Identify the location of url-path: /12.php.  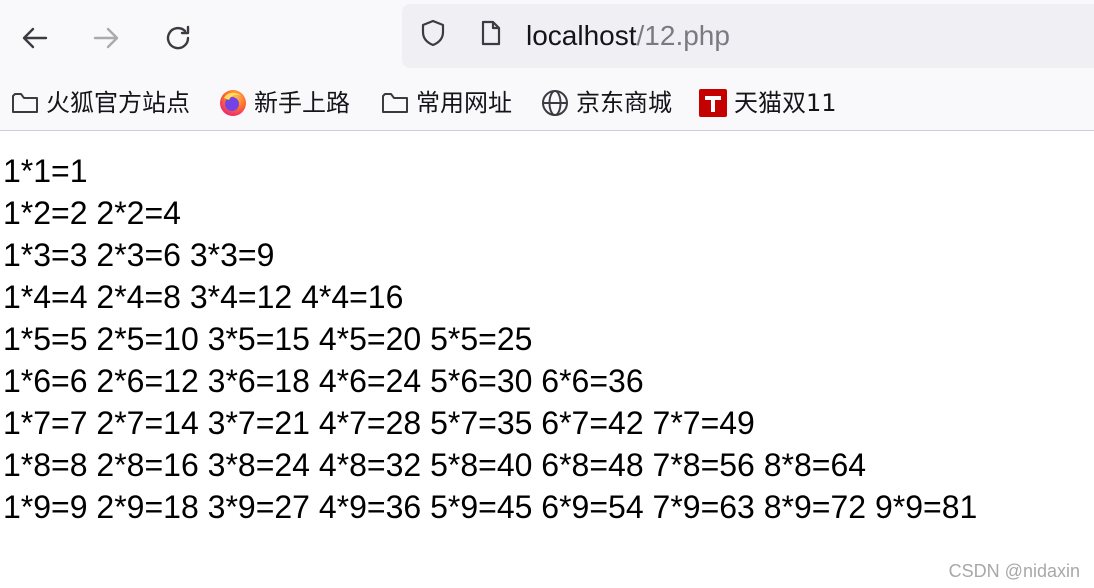
(683, 35).